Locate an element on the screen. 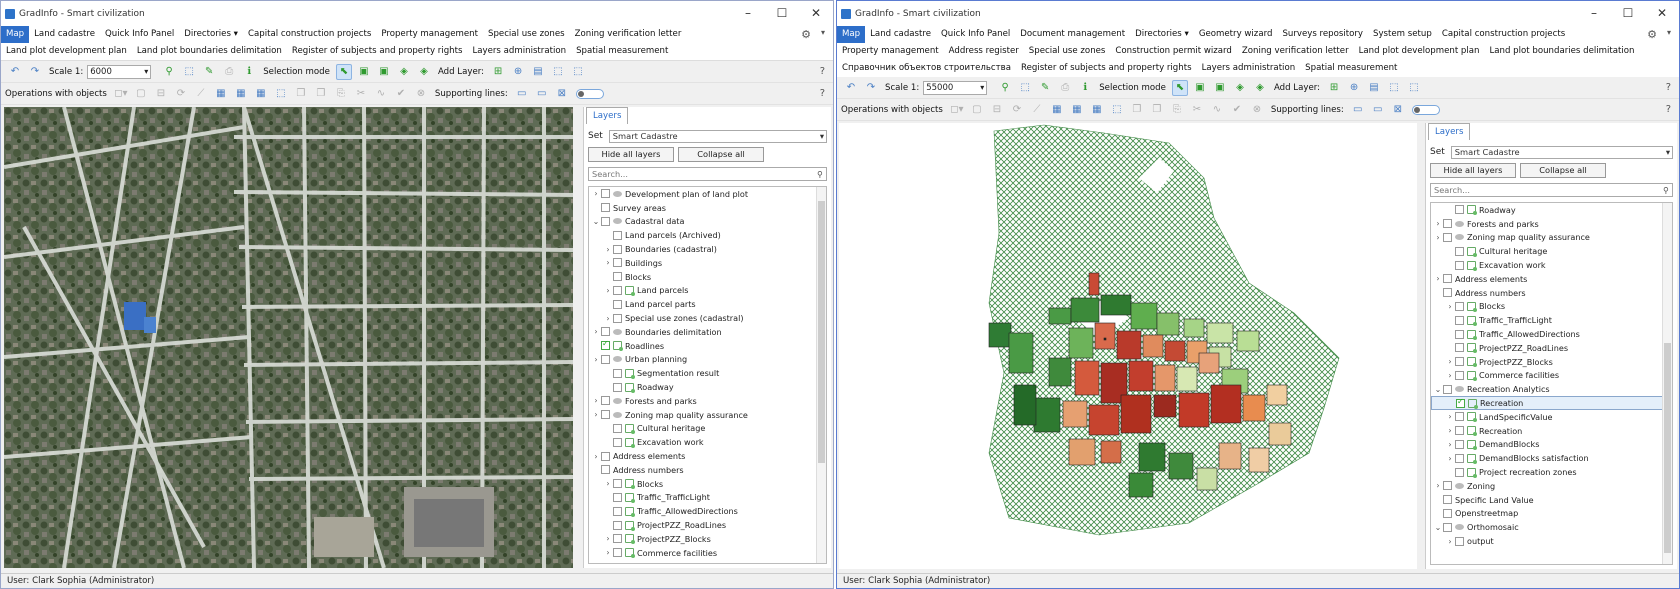 Image resolution: width=1680 pixels, height=589 pixels. save-icon: ▦ is located at coordinates (1097, 110).